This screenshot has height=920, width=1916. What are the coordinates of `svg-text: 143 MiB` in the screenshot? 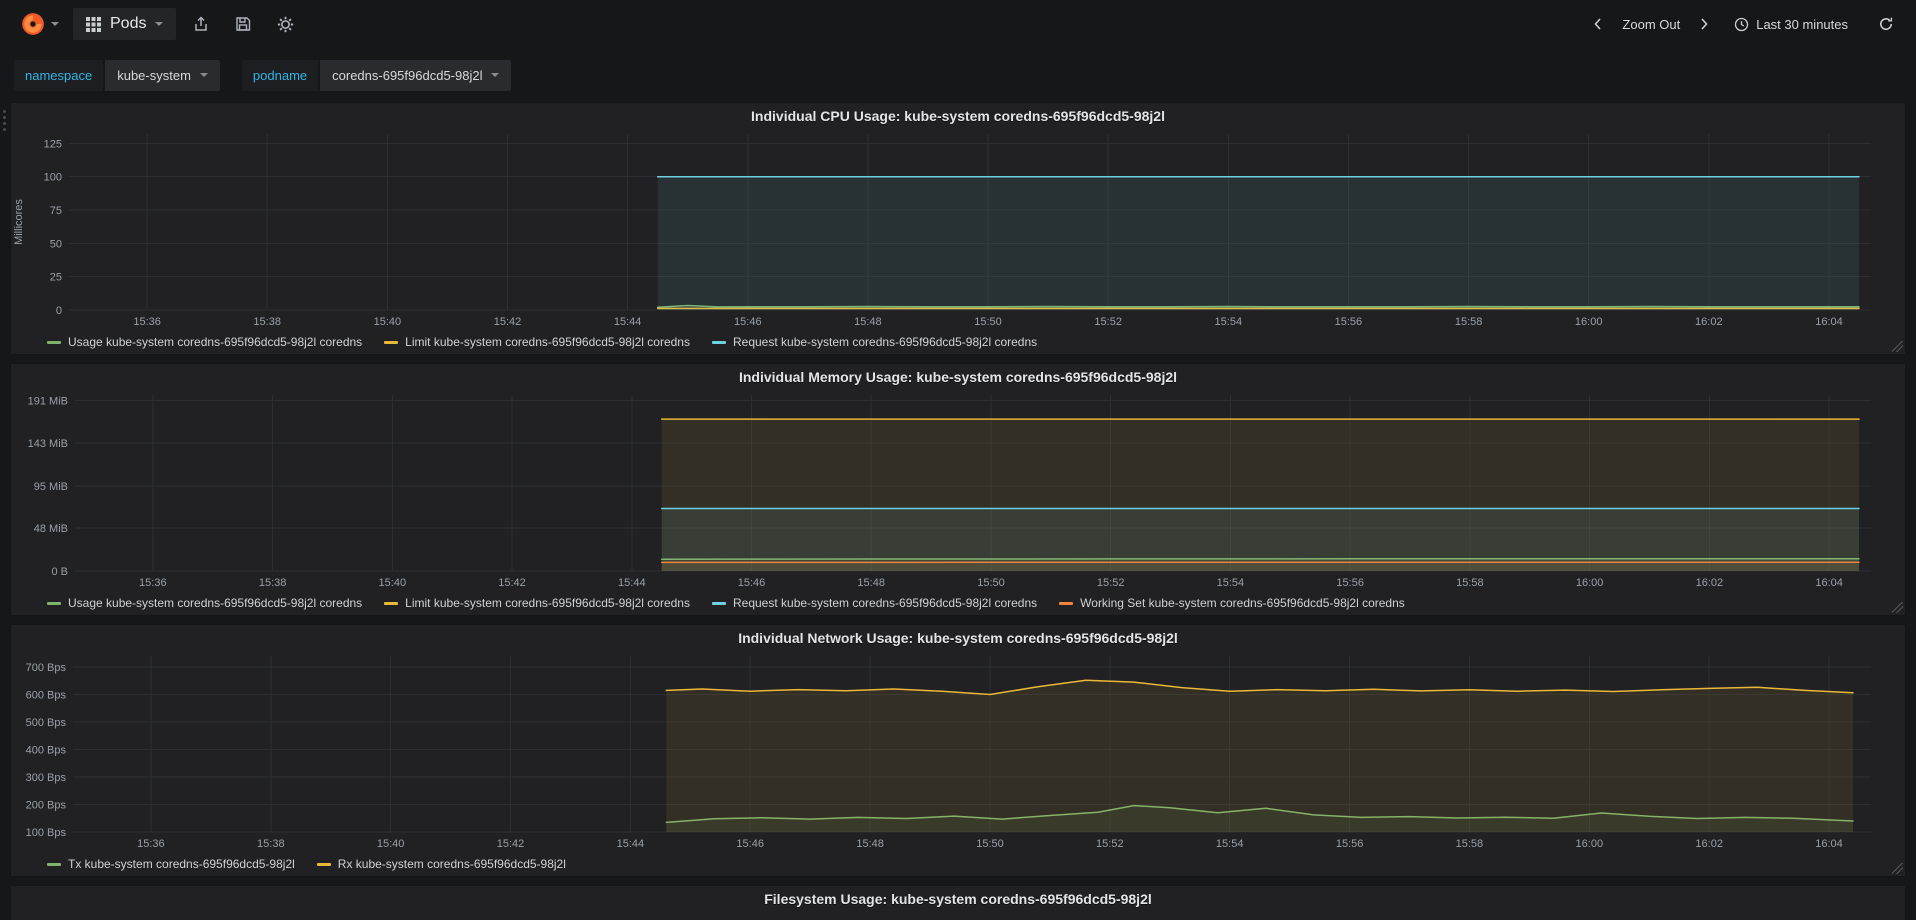 It's located at (48, 444).